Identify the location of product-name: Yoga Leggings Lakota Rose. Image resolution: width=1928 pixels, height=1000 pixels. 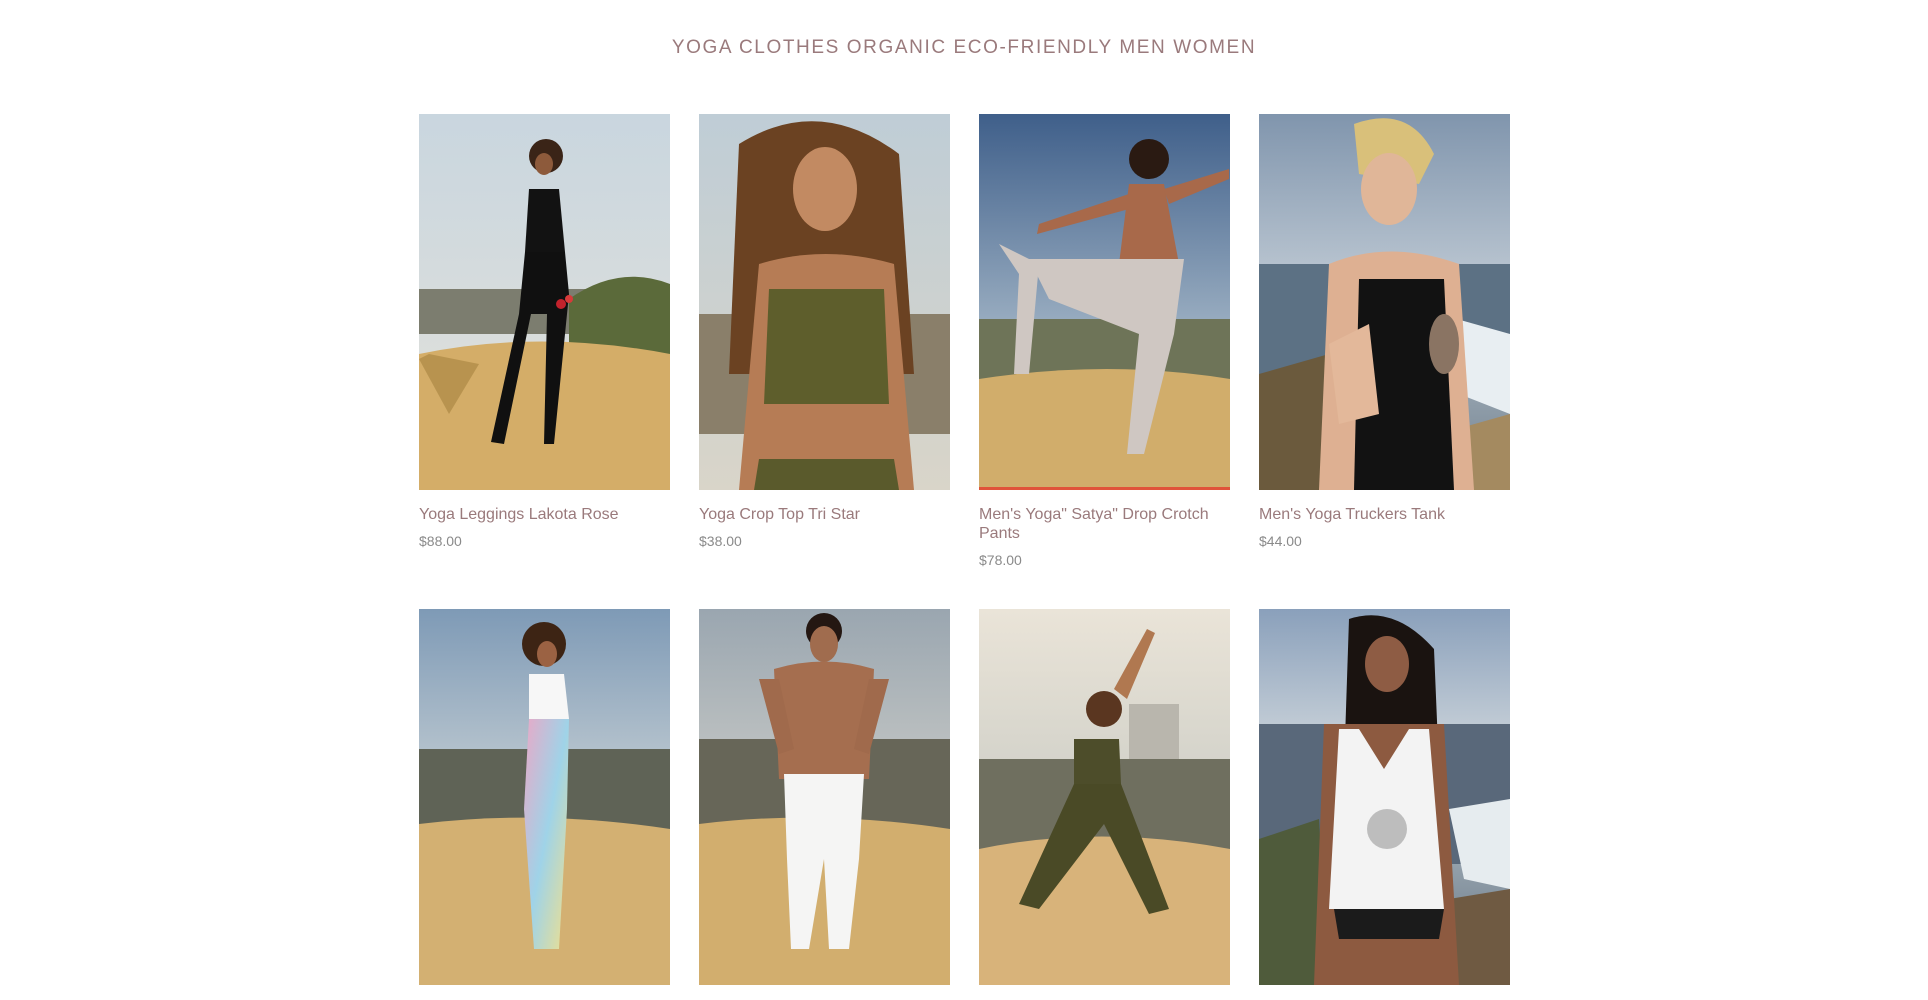
(544, 514).